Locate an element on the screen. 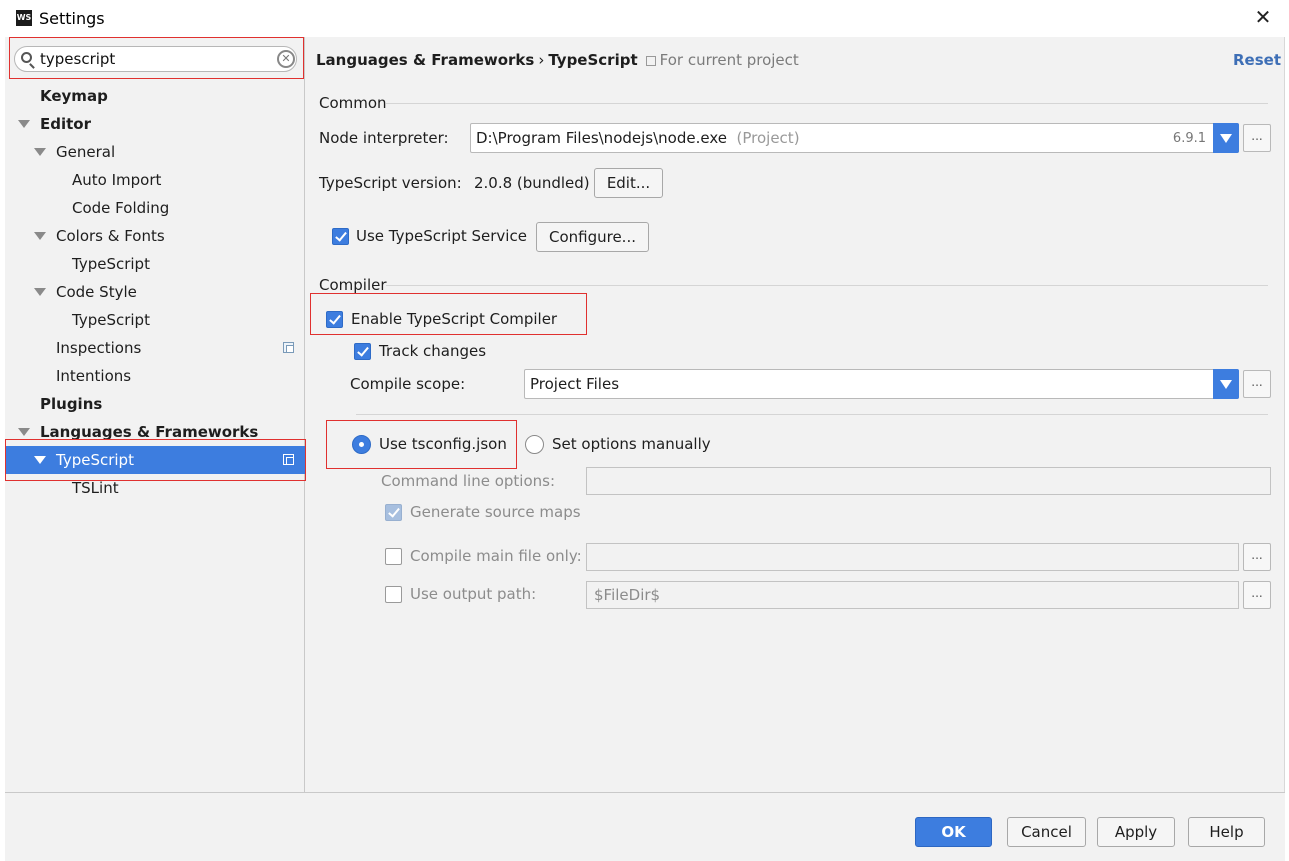  window-title: Settings is located at coordinates (72, 18).